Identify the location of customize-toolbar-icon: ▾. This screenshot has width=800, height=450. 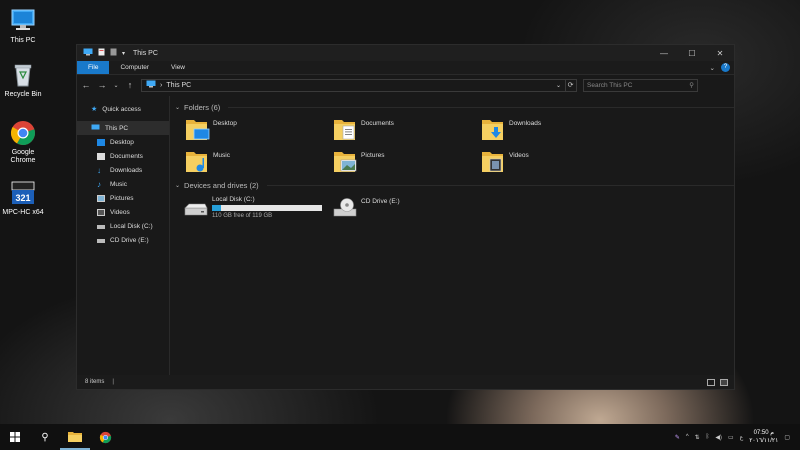
(123, 53).